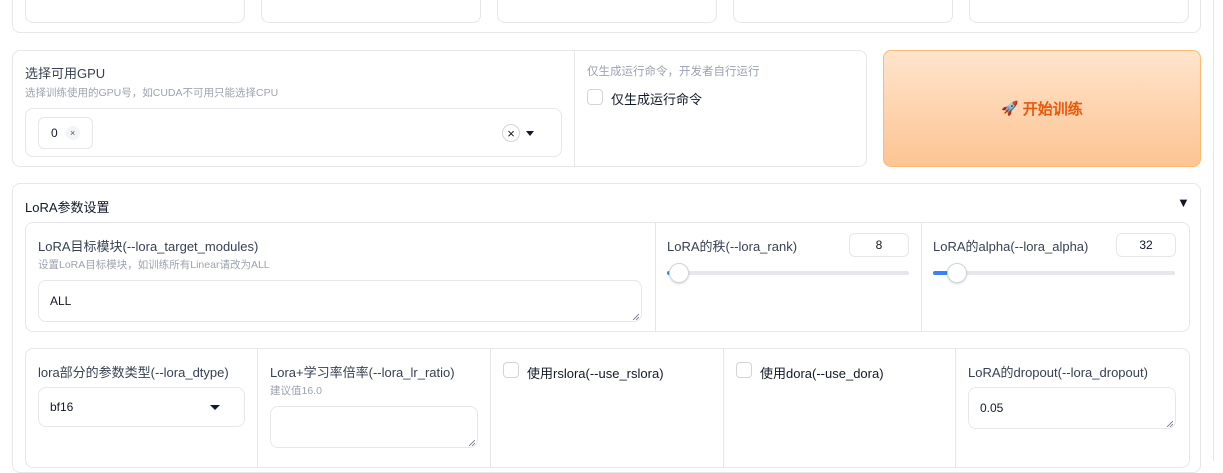 This screenshot has height=473, width=1223. What do you see at coordinates (133, 372) in the screenshot?
I see `dtype-label: lora部分的参数类型(--lora_dtype)` at bounding box center [133, 372].